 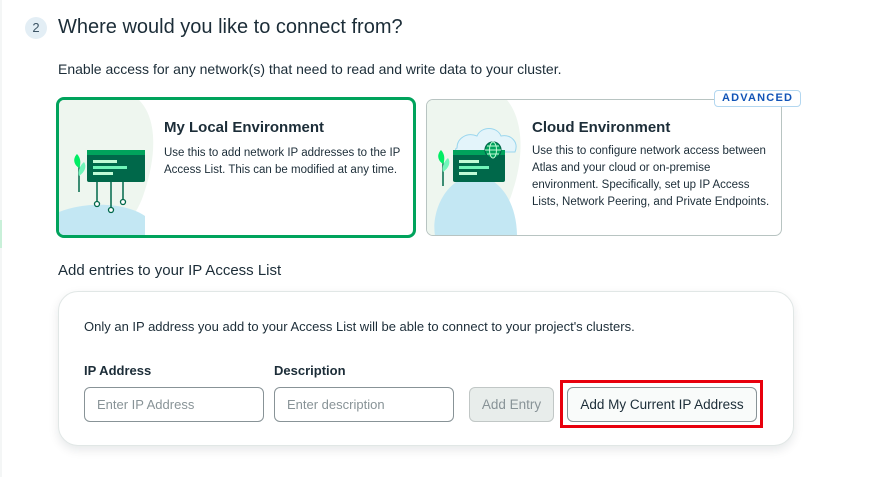 What do you see at coordinates (170, 270) in the screenshot?
I see `access-list-section-title: Add entries to your IP Access List` at bounding box center [170, 270].